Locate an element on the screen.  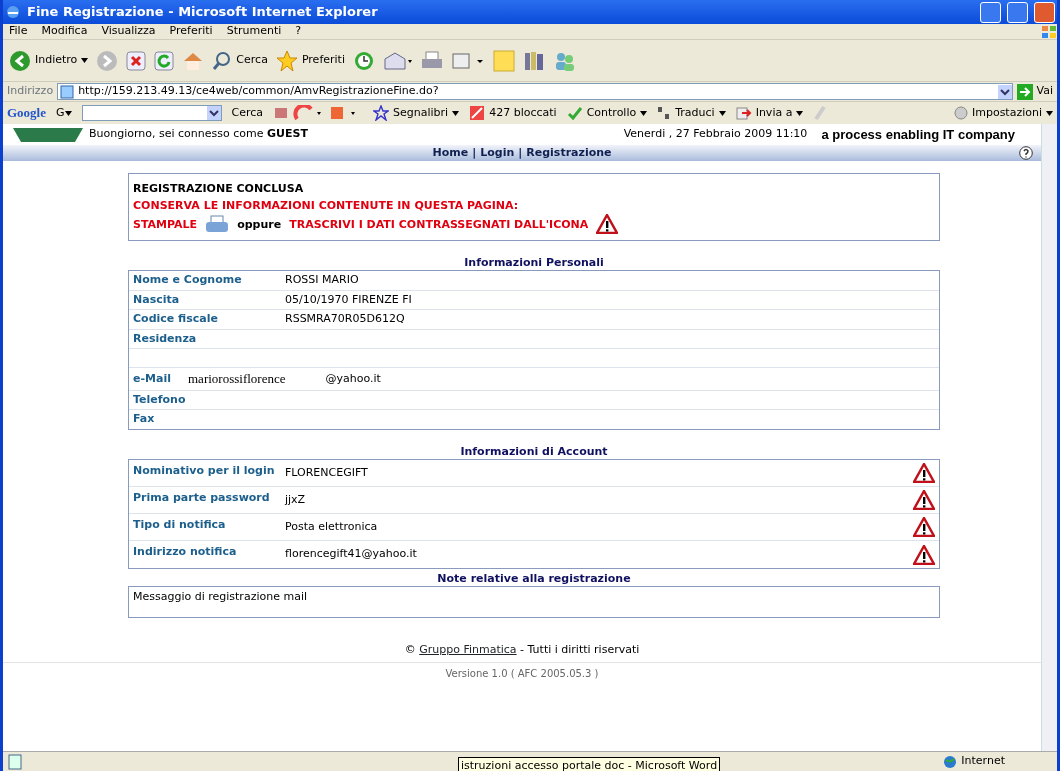
warning-icon is located at coordinates (607, 224).